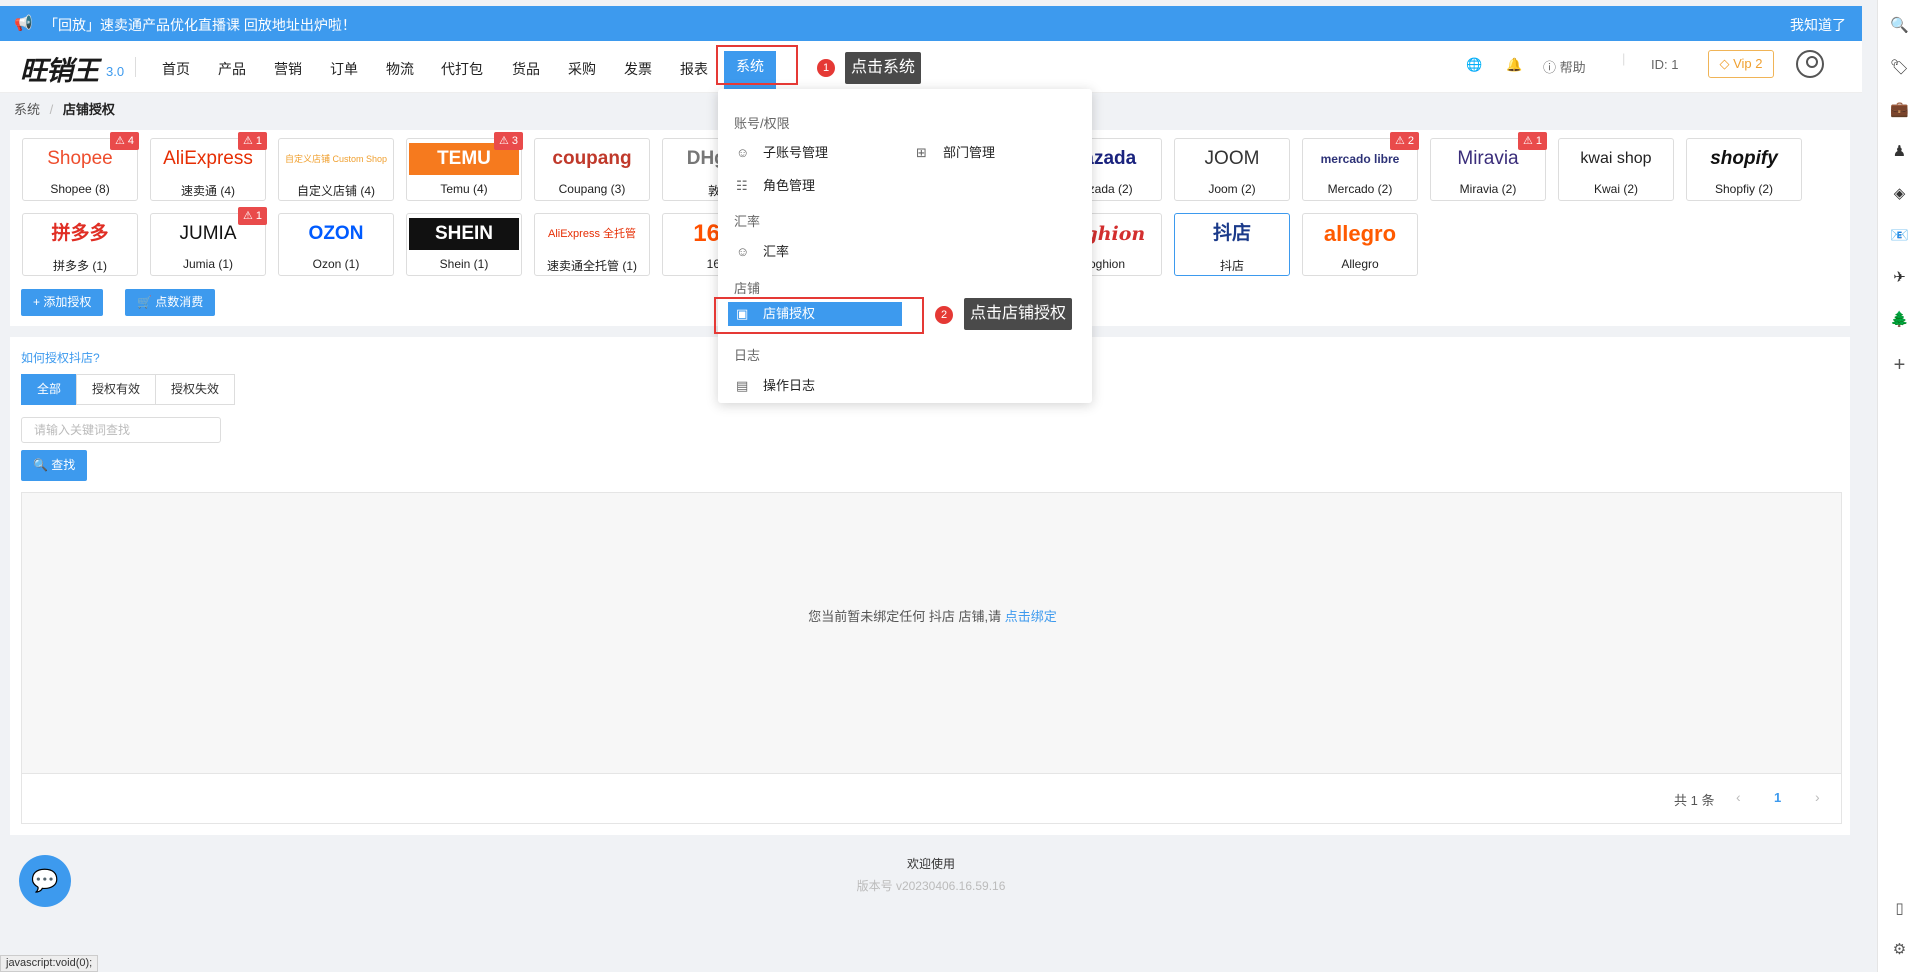  What do you see at coordinates (232, 69) in the screenshot?
I see `nav-item-product: 产品` at bounding box center [232, 69].